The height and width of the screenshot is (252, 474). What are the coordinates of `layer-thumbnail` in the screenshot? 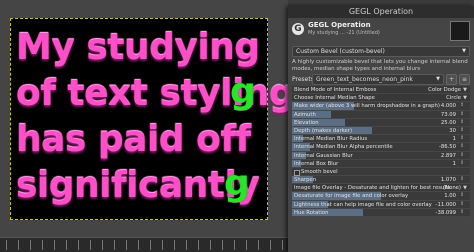 It's located at (460, 31).